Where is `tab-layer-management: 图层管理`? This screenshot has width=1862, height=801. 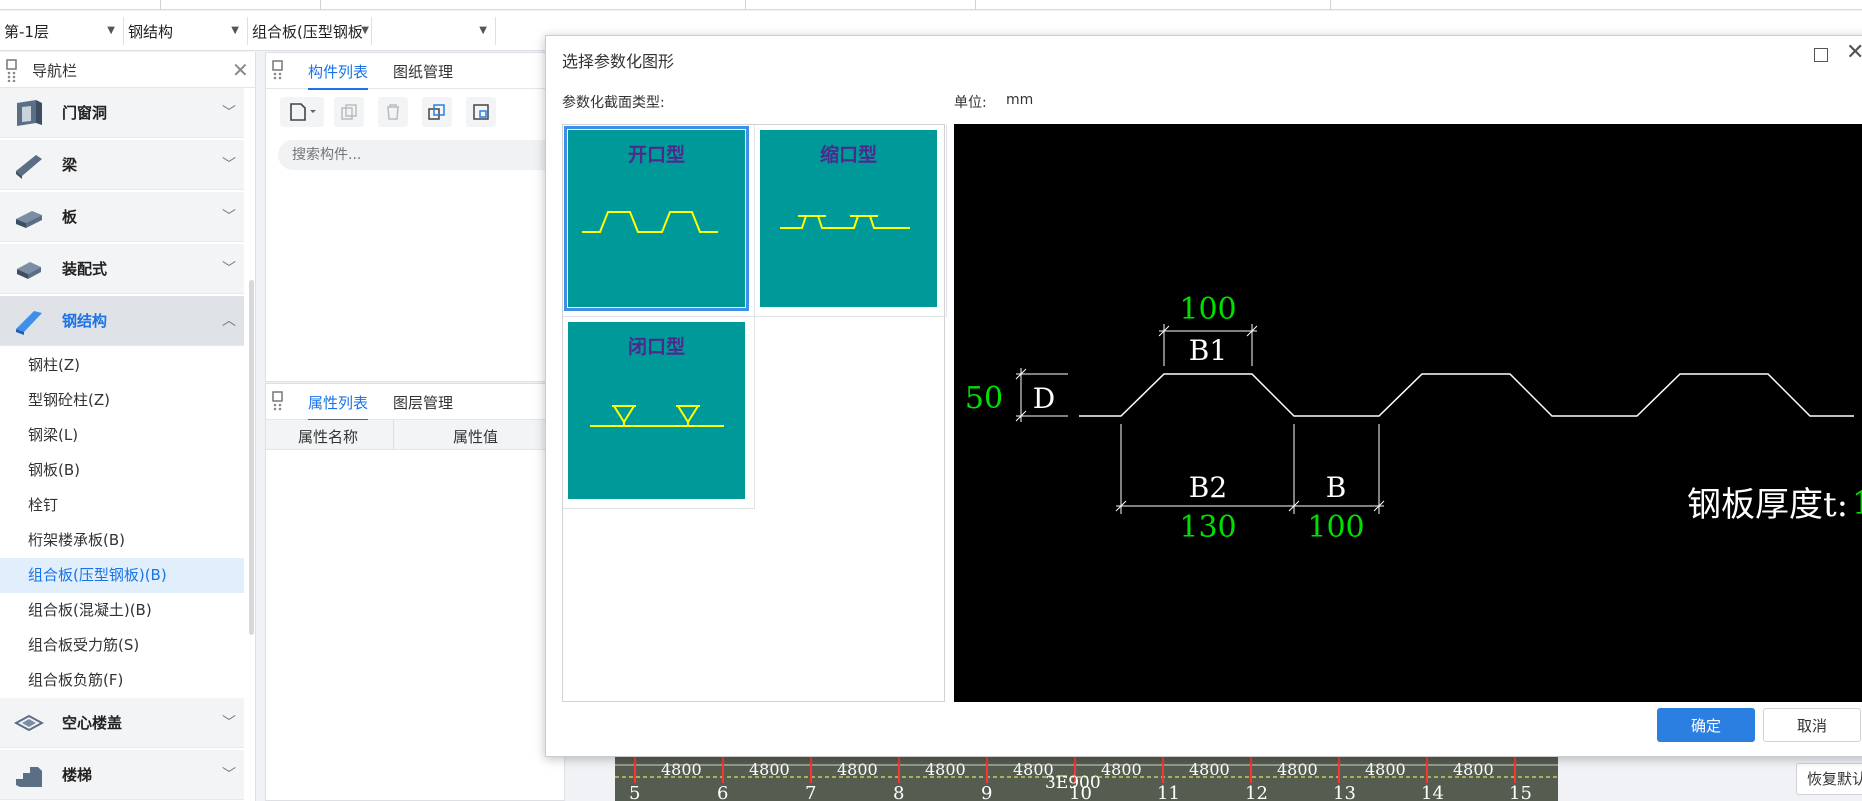
tab-layer-management: 图层管理 is located at coordinates (423, 402).